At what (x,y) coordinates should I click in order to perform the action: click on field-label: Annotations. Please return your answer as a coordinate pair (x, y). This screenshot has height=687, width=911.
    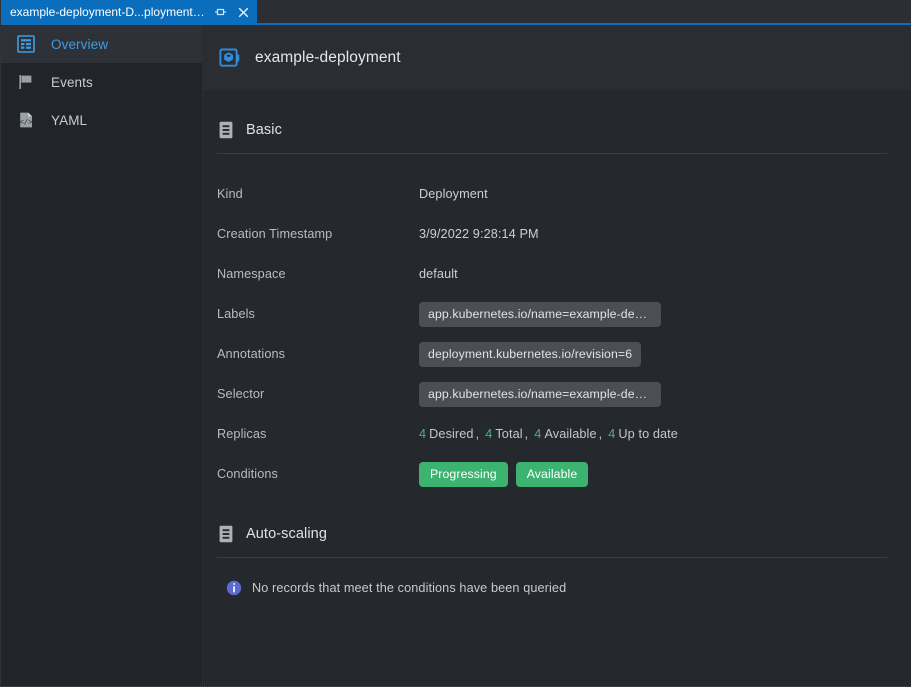
    Looking at the image, I should click on (251, 354).